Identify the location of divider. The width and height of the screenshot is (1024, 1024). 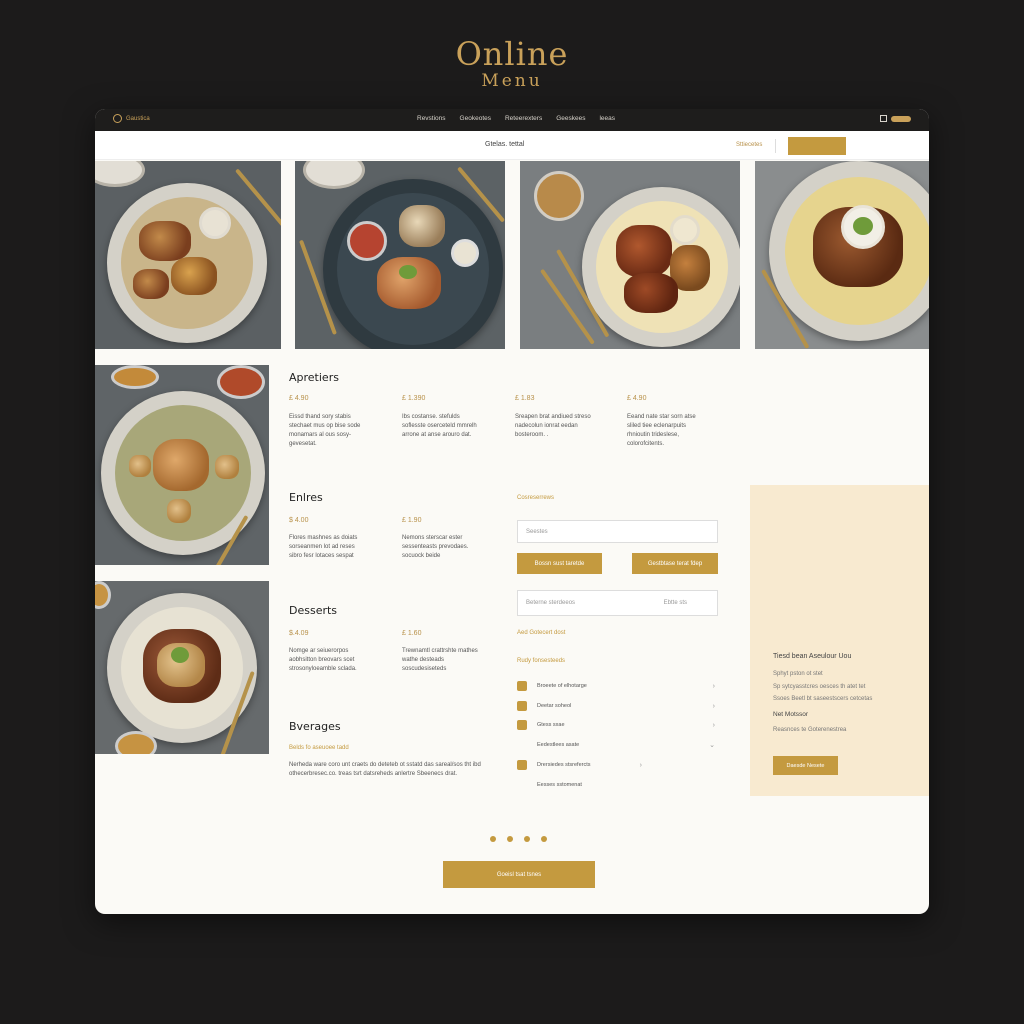
(775, 146).